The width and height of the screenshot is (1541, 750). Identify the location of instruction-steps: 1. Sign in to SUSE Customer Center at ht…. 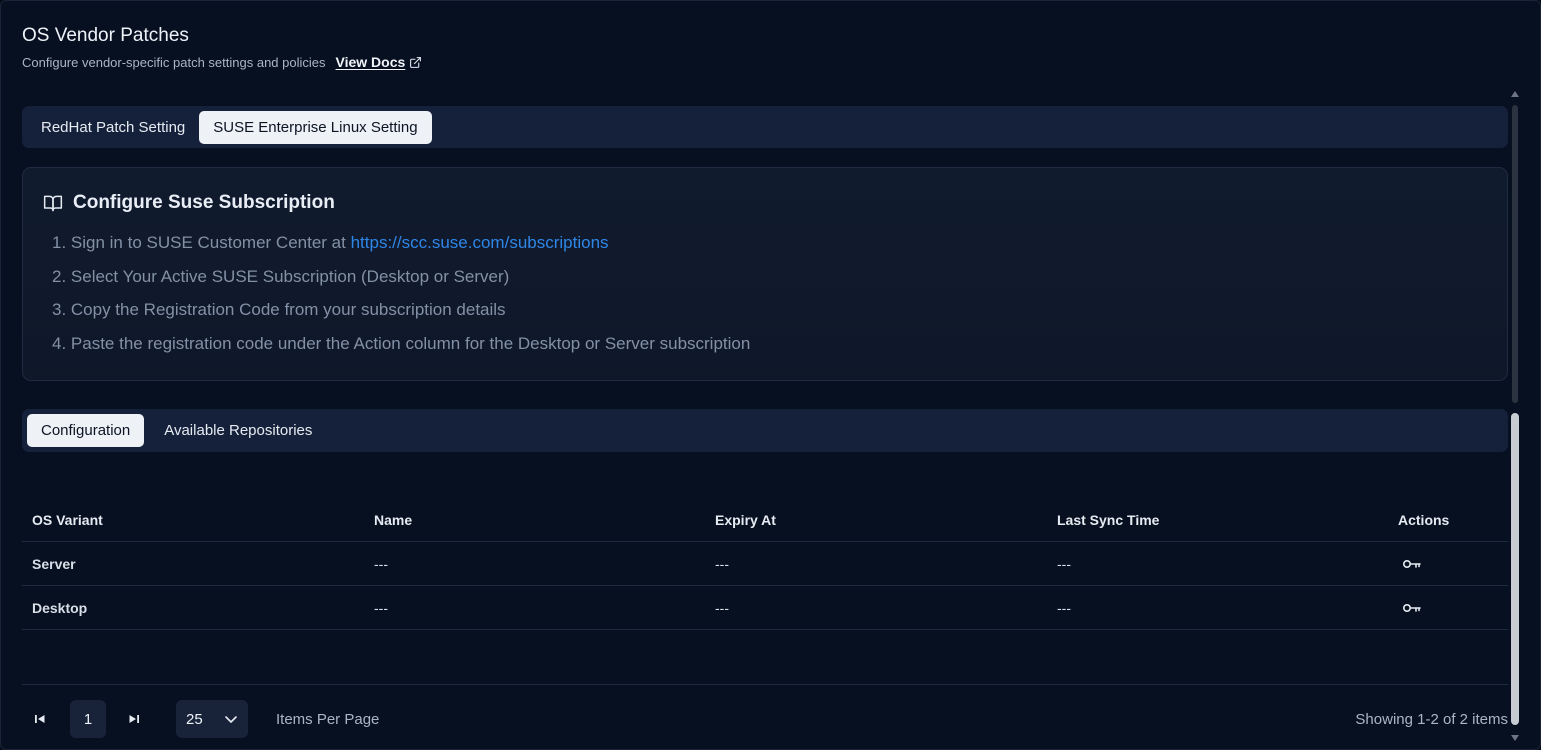
(401, 299).